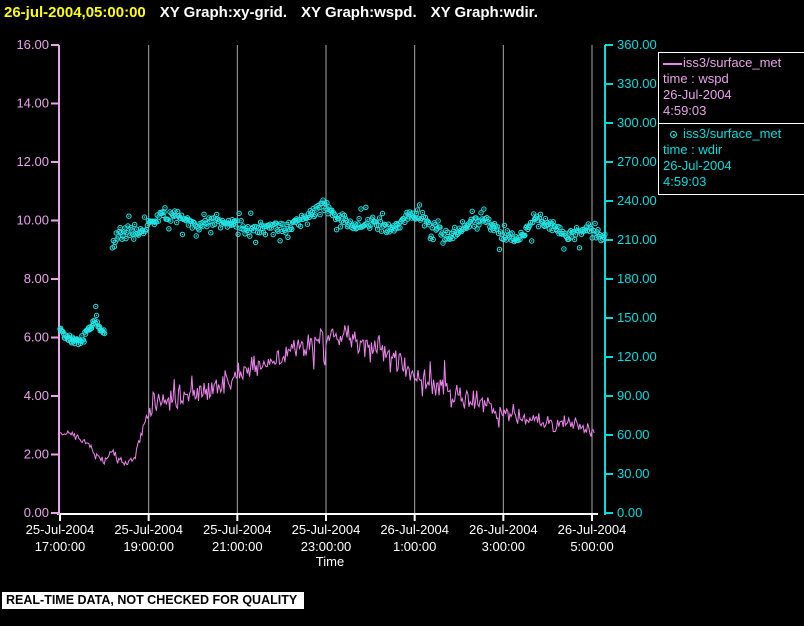 This screenshot has width=804, height=626. What do you see at coordinates (591, 546) in the screenshot?
I see `svg-text: 5:00:00` at bounding box center [591, 546].